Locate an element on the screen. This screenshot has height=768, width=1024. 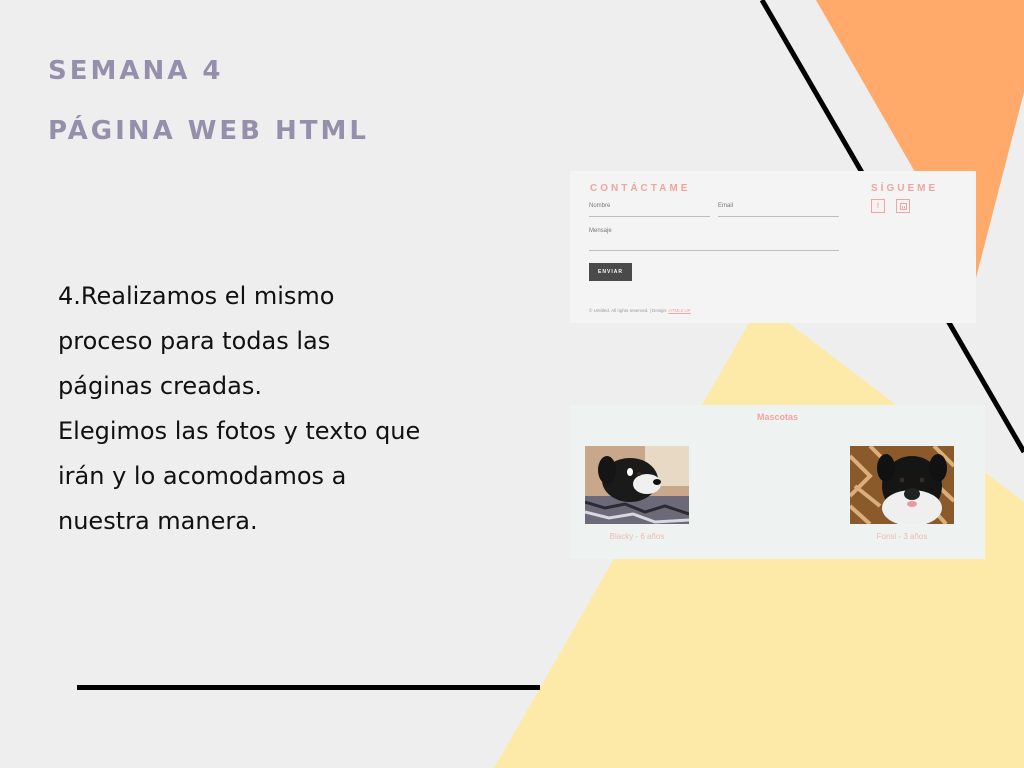
pets-page-screenshot: Mascotas Blacky - 6 años Fonsi - 3 años is located at coordinates (777, 482).